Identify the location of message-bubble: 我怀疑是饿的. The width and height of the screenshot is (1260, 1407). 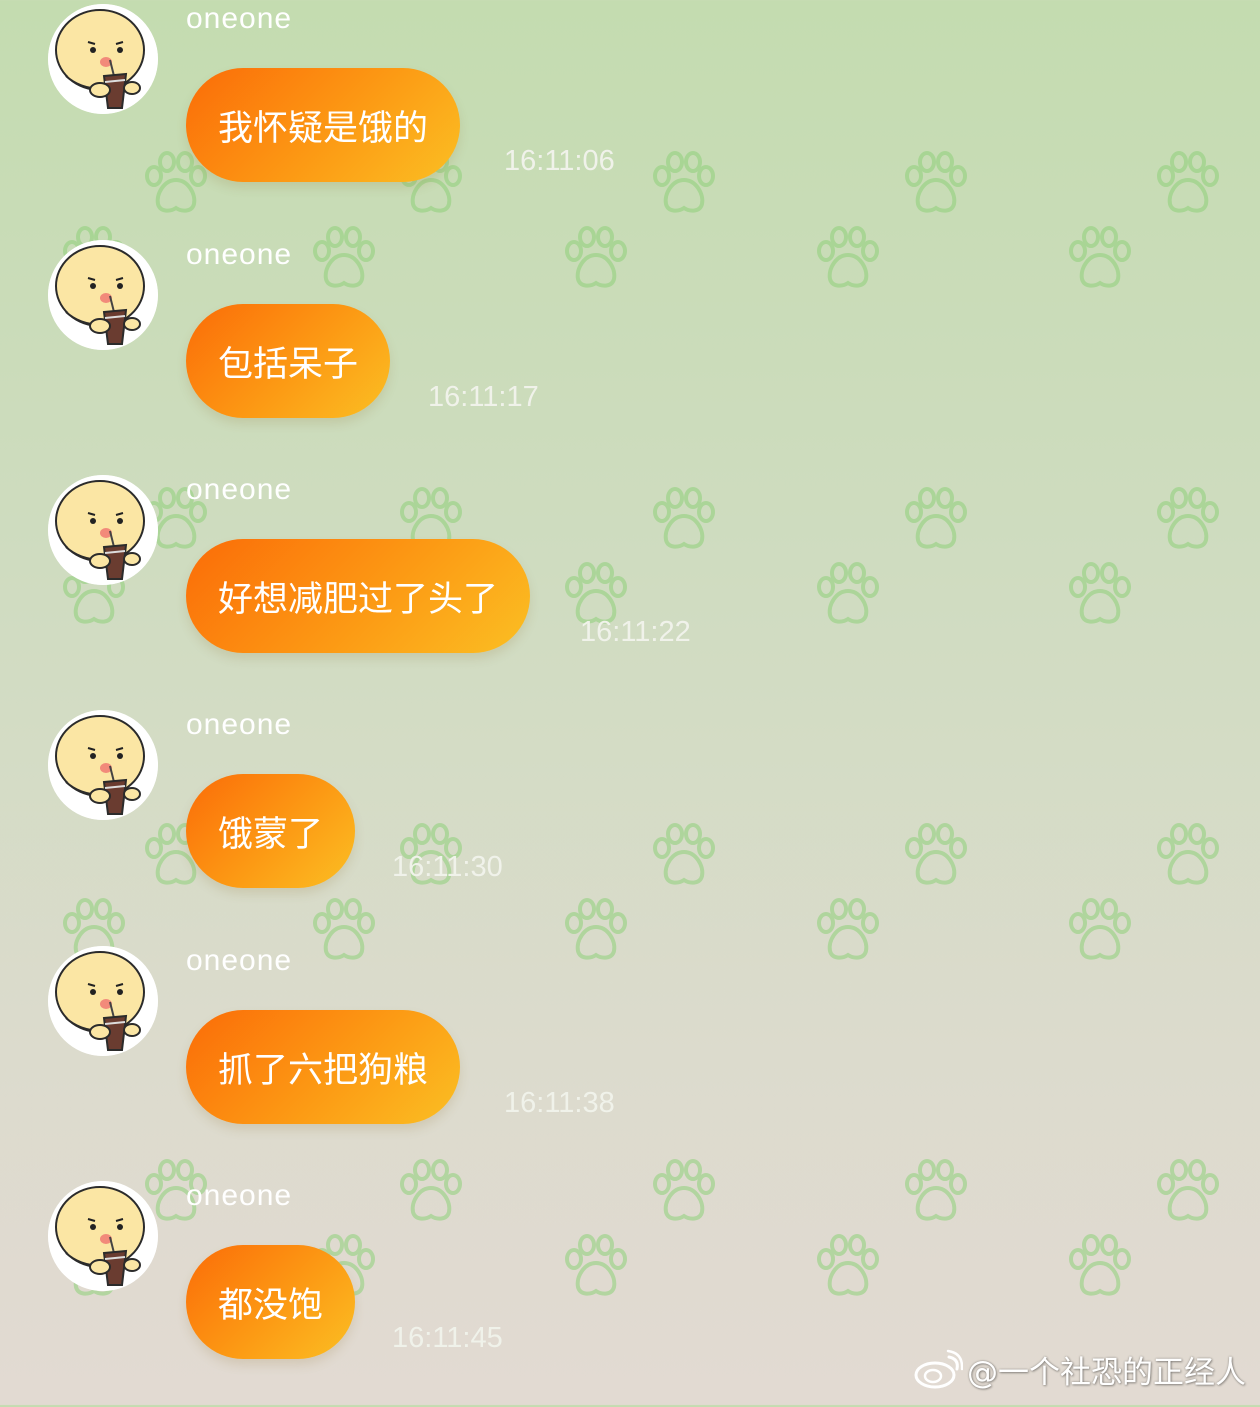
(323, 125).